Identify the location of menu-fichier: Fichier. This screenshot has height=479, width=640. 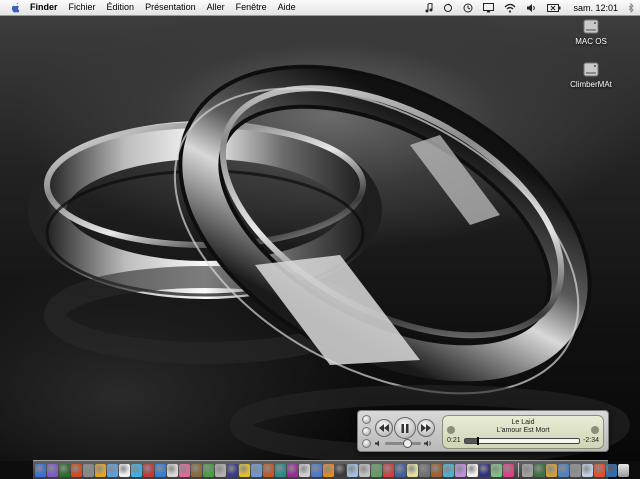
(82, 7).